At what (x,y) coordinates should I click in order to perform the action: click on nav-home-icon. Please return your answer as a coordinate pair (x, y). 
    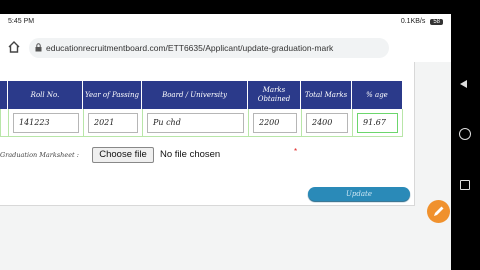
    Looking at the image, I should click on (465, 134).